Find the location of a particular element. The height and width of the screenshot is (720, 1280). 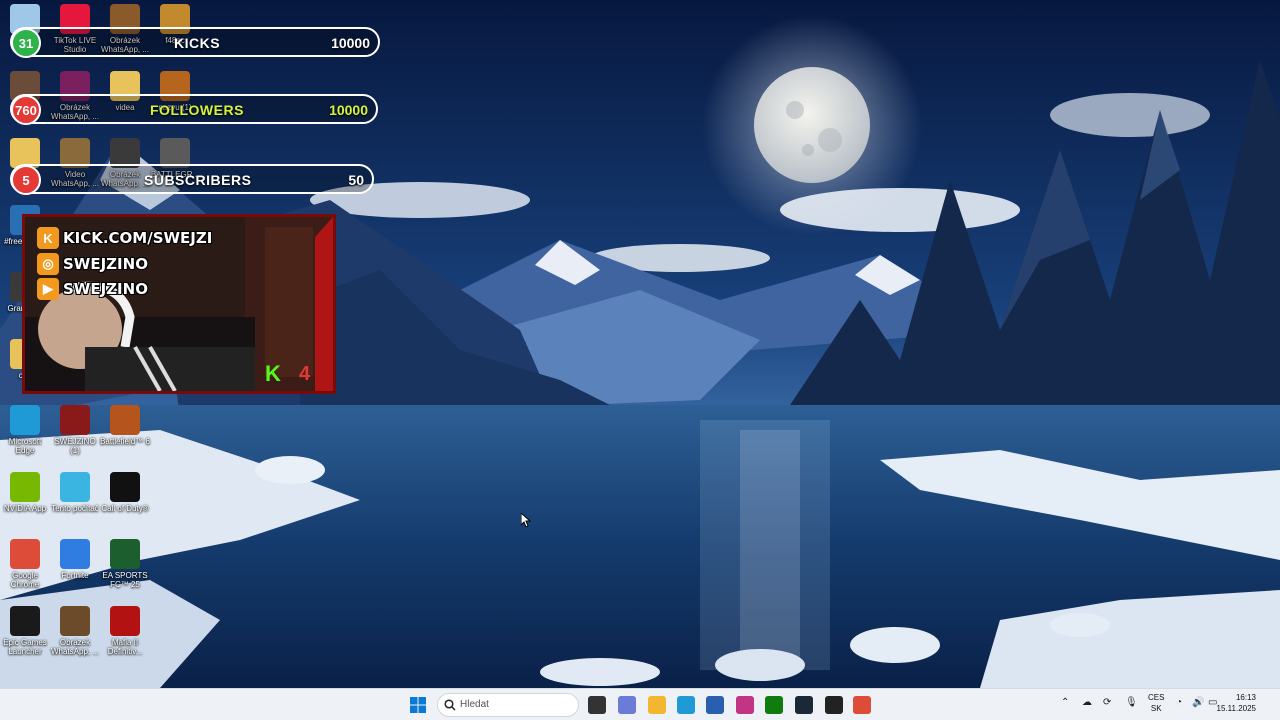

kicks-goal-title: KICKS is located at coordinates (197, 43).